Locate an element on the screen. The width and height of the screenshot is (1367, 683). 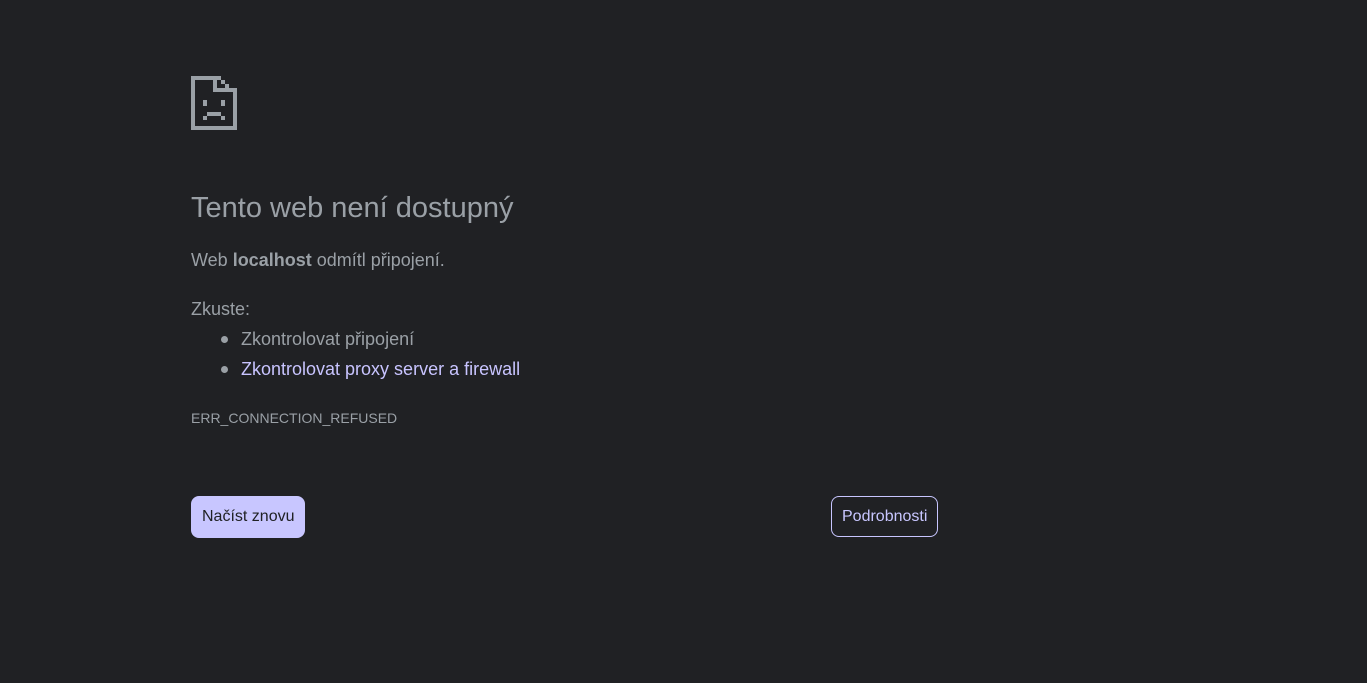
host-name: localhost is located at coordinates (272, 260).